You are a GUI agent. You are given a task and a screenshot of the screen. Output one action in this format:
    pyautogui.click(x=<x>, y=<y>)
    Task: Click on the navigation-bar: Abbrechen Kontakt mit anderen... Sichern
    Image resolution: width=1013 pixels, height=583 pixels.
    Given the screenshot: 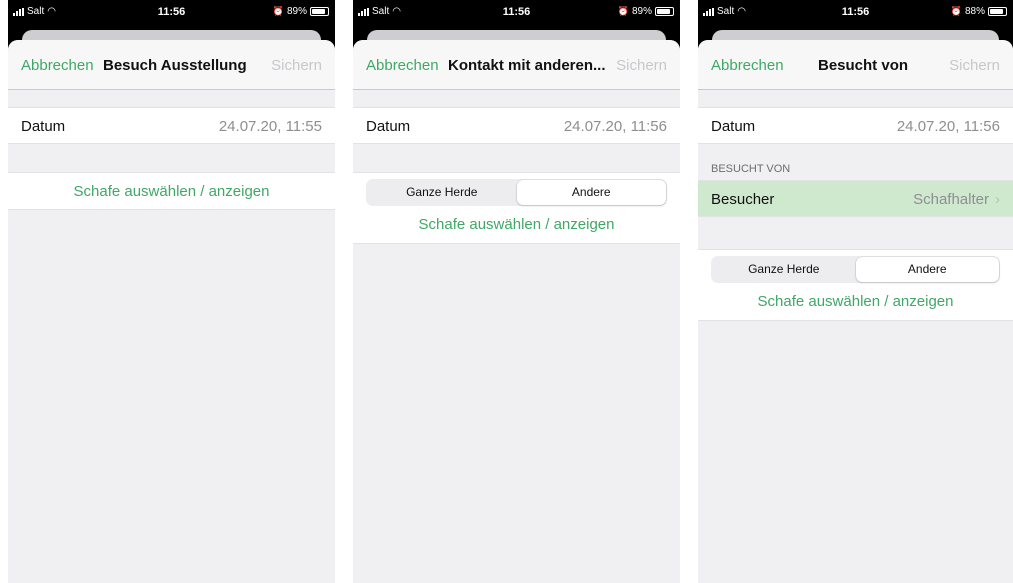 What is the action you would take?
    pyautogui.click(x=516, y=65)
    